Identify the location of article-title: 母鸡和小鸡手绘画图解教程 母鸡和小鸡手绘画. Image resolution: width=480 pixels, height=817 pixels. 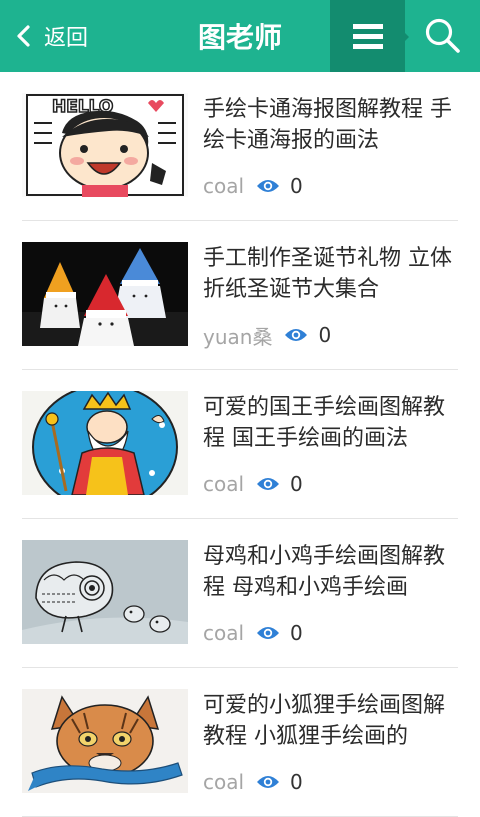
(324, 572).